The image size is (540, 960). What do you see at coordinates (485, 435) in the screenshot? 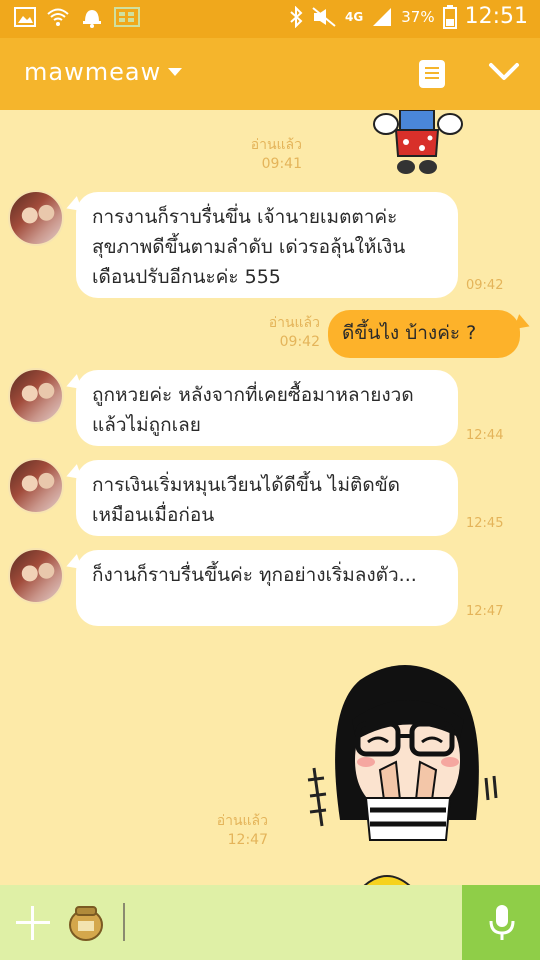
I see `message-time: 12:44` at bounding box center [485, 435].